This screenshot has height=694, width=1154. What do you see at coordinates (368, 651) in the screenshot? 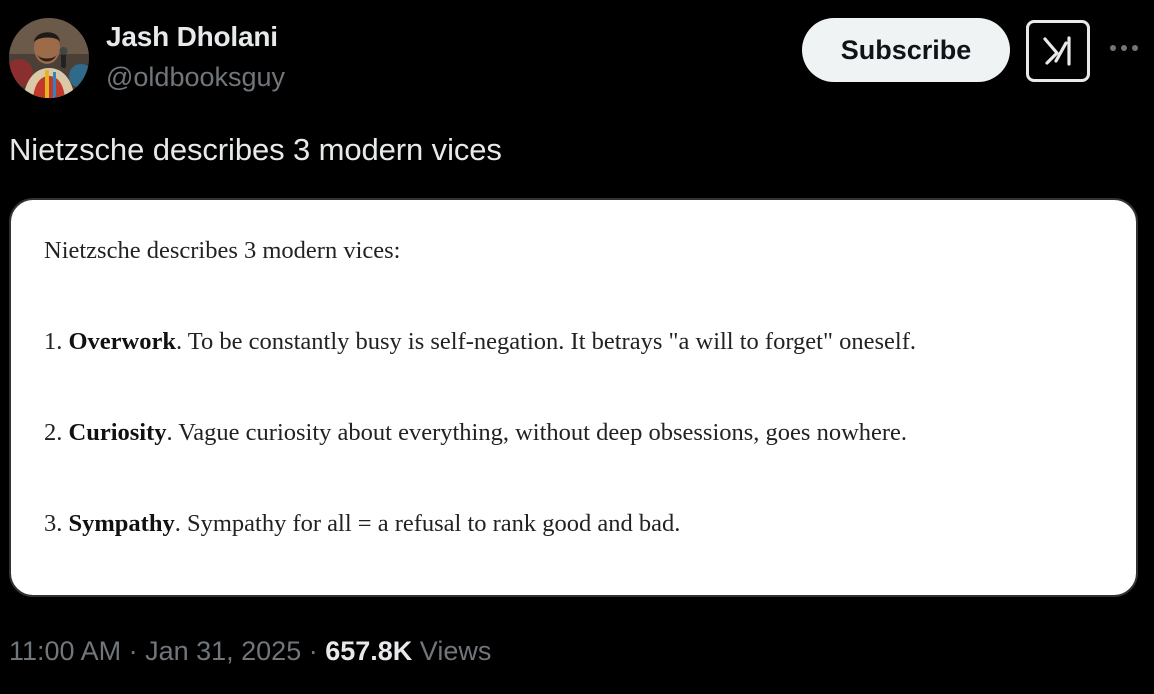
I see `views-count: 657.8K` at bounding box center [368, 651].